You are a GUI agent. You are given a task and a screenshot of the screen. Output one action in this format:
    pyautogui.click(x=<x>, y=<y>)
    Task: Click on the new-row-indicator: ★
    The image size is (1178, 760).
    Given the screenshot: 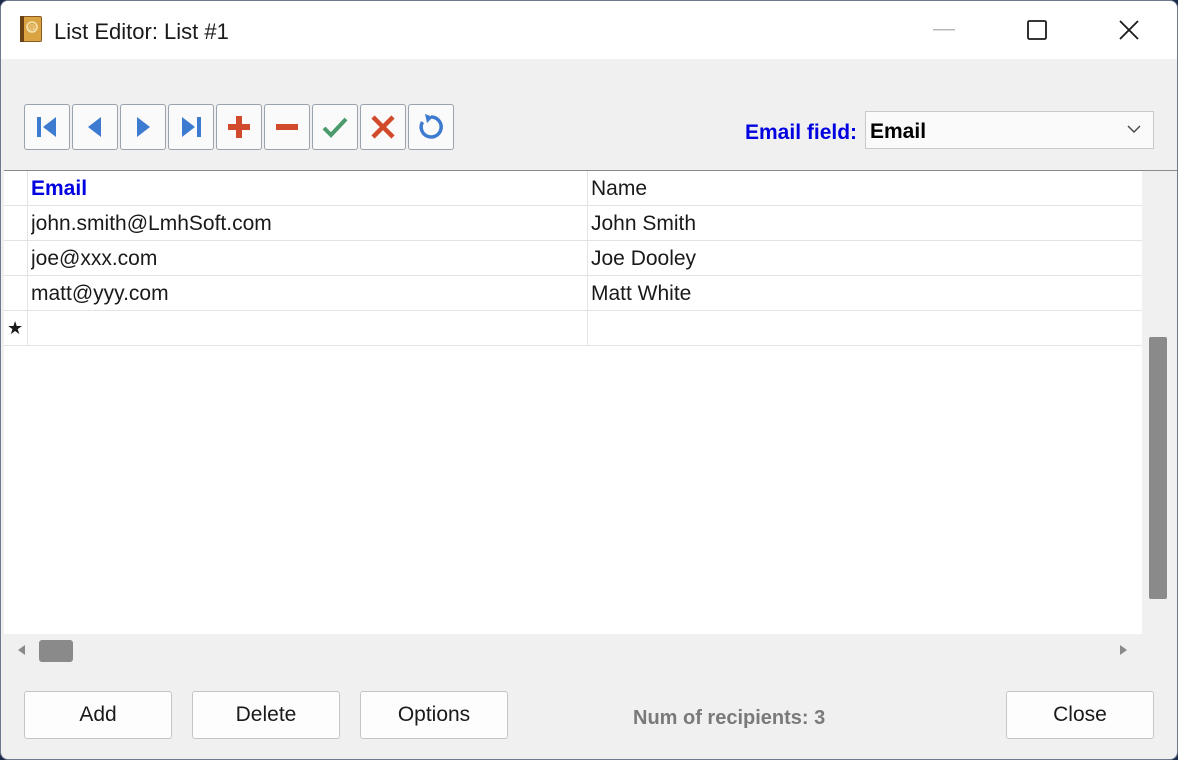 What is the action you would take?
    pyautogui.click(x=16, y=328)
    